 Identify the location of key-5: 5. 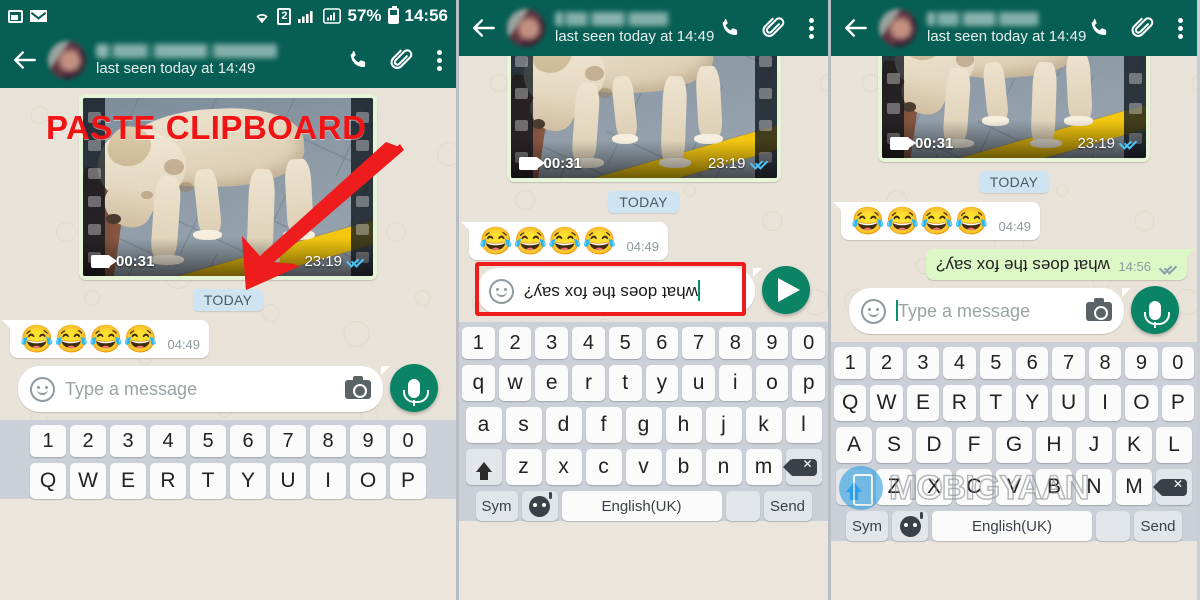
(208, 441).